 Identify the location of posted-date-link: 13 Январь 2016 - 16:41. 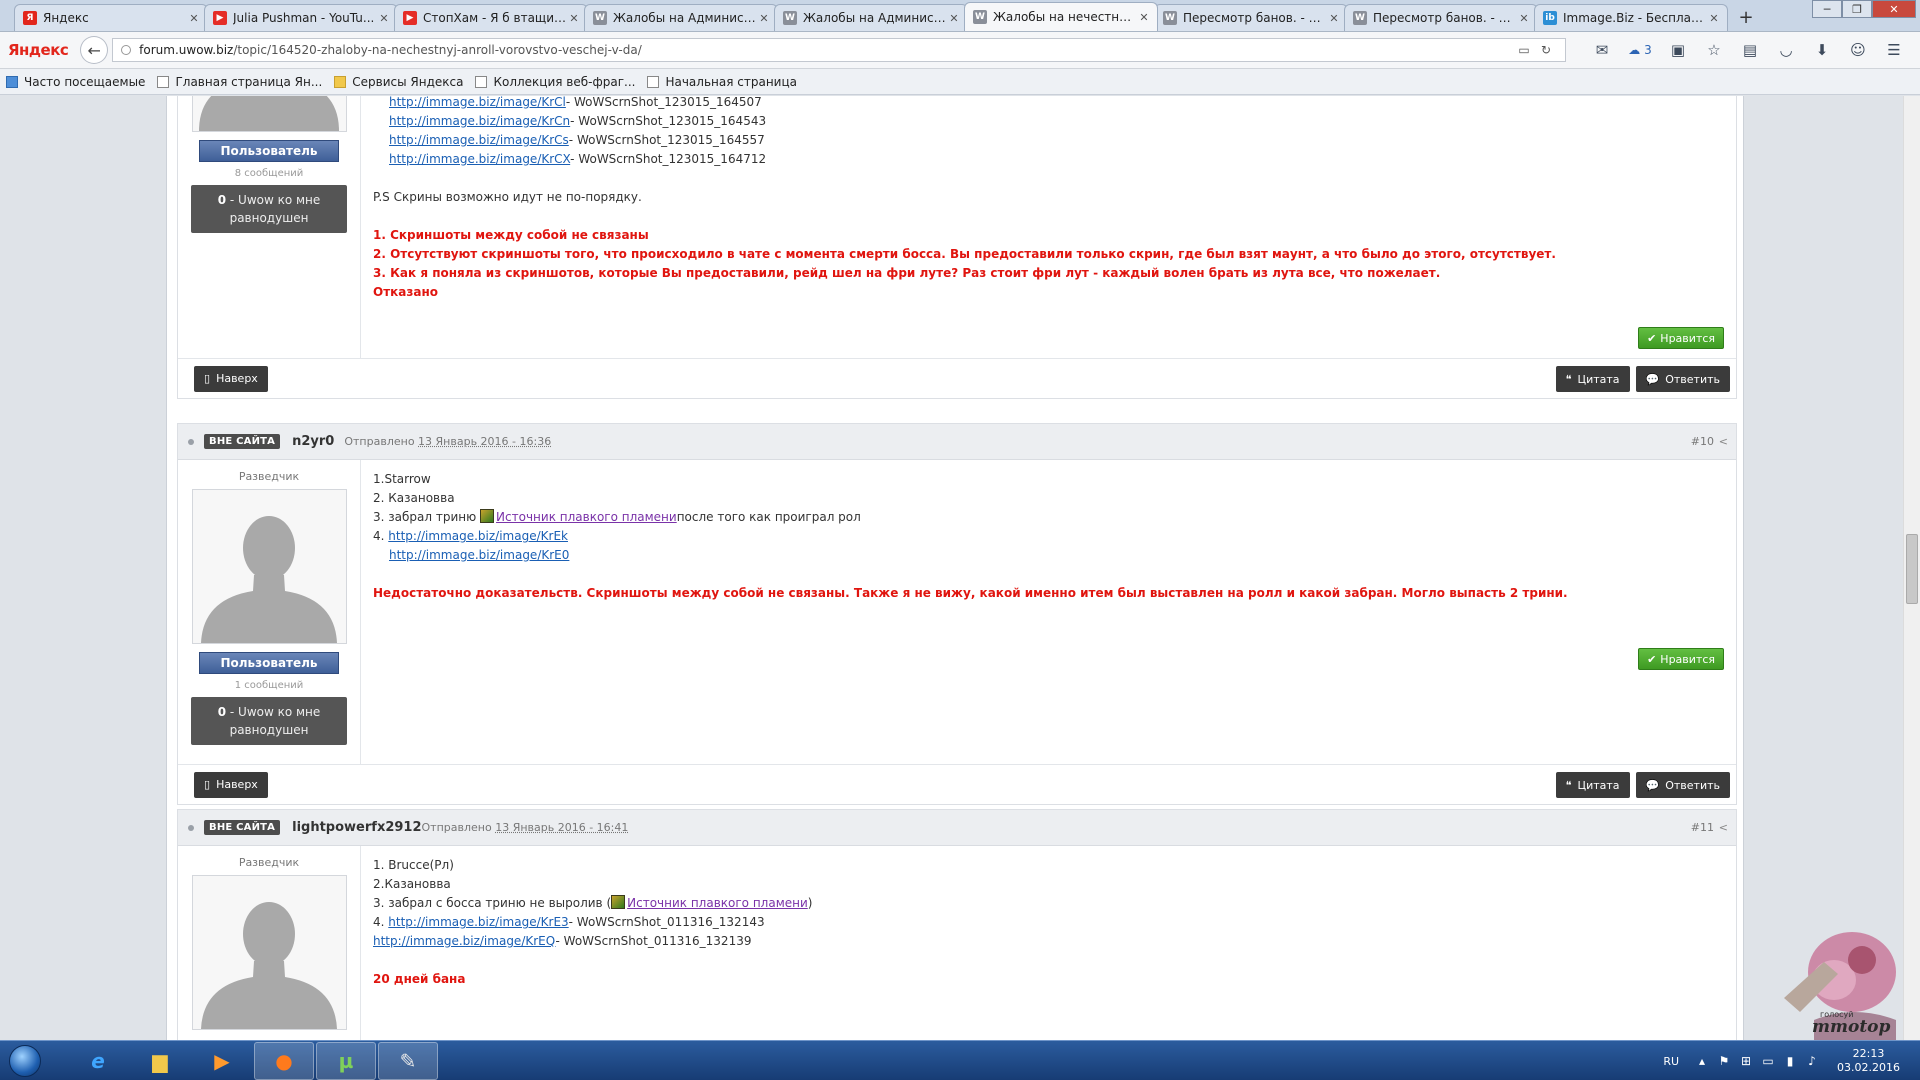
(561, 827).